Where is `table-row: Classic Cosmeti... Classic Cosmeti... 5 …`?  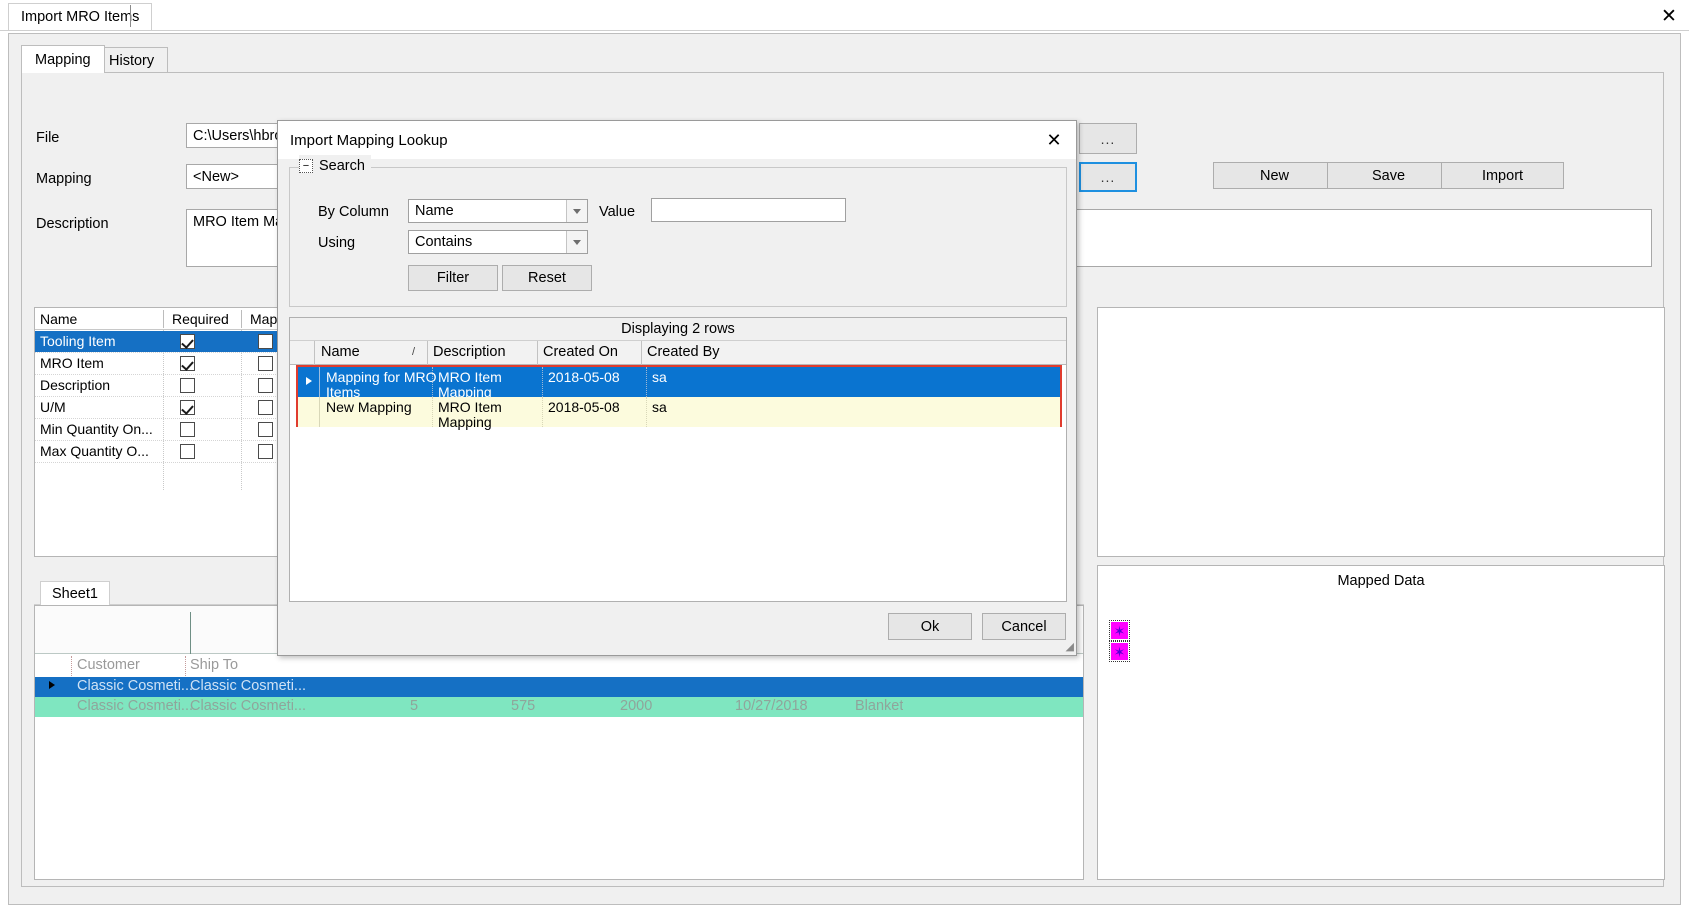 table-row: Classic Cosmeti... Classic Cosmeti... 5 … is located at coordinates (559, 707).